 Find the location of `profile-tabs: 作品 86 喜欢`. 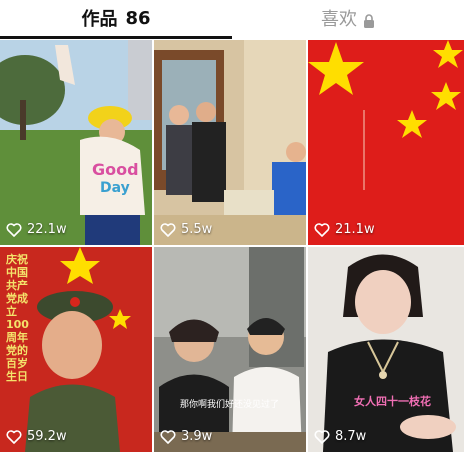

profile-tabs: 作品 86 喜欢 is located at coordinates (232, 20).